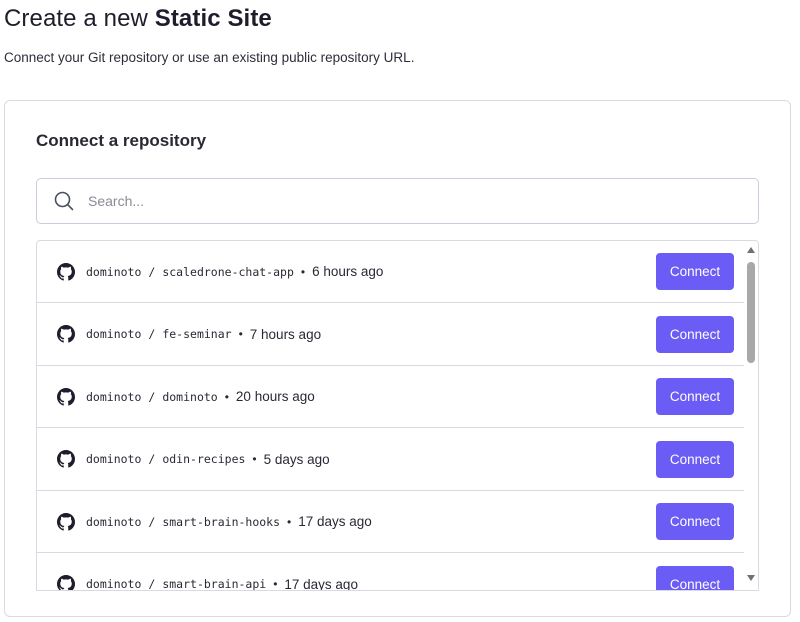  What do you see at coordinates (348, 271) in the screenshot?
I see `repository-updated-time: 6 hours ago` at bounding box center [348, 271].